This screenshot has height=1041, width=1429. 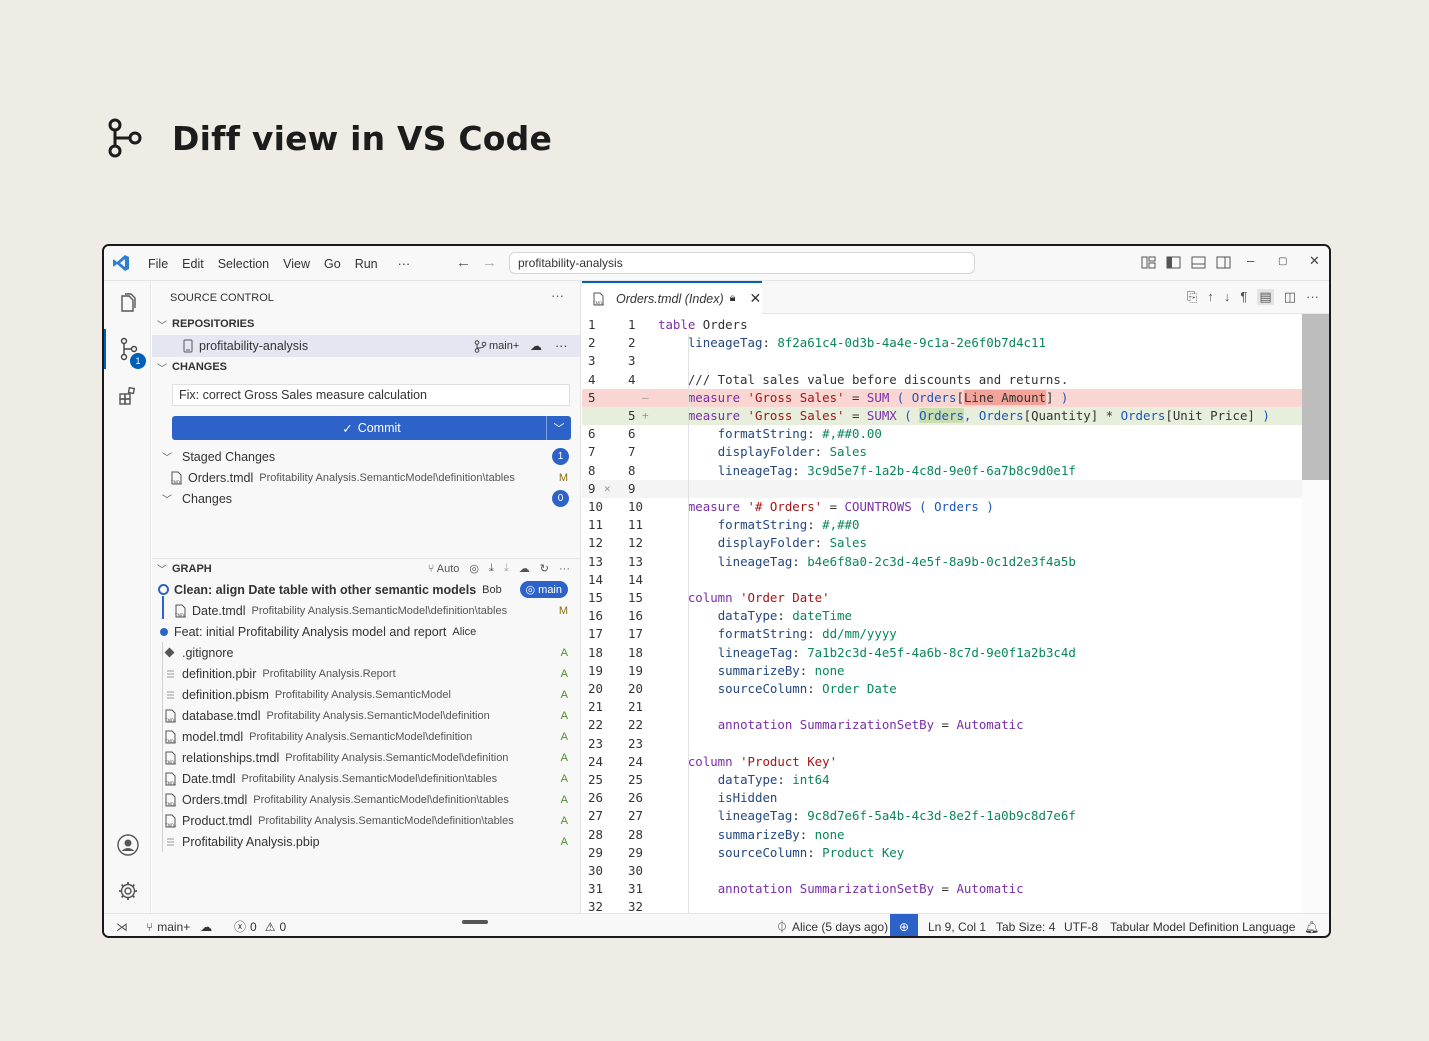 What do you see at coordinates (595, 616) in the screenshot?
I see `original-line-number: 16` at bounding box center [595, 616].